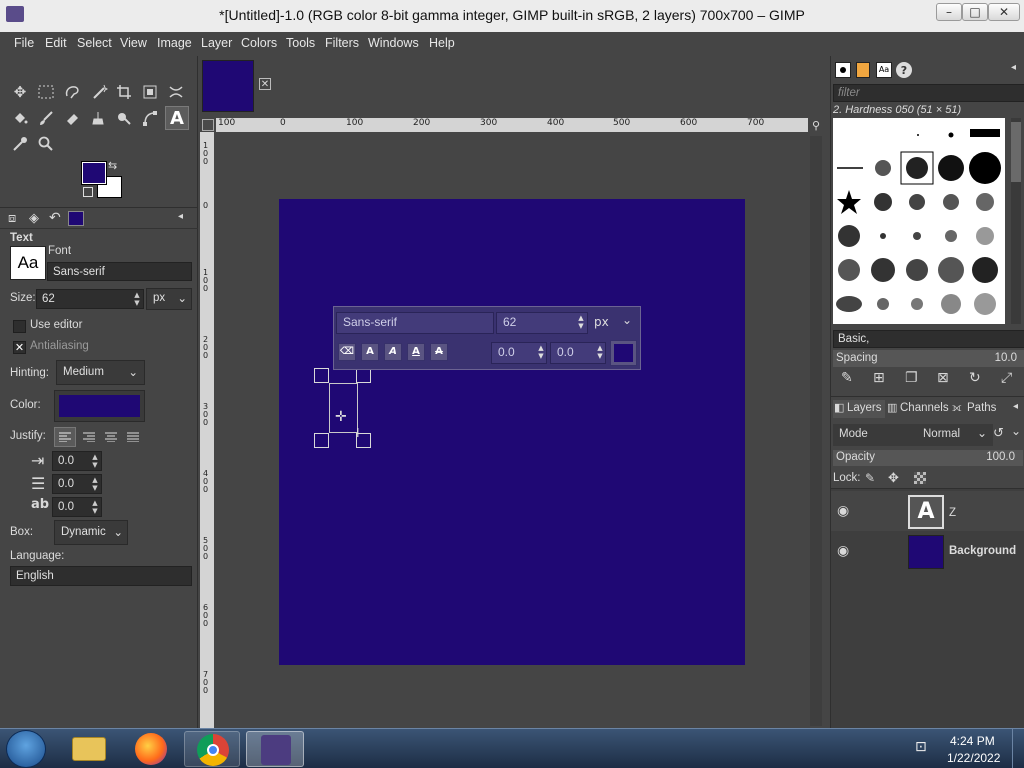  Describe the element at coordinates (101, 576) in the screenshot. I see `language-input: English` at that location.